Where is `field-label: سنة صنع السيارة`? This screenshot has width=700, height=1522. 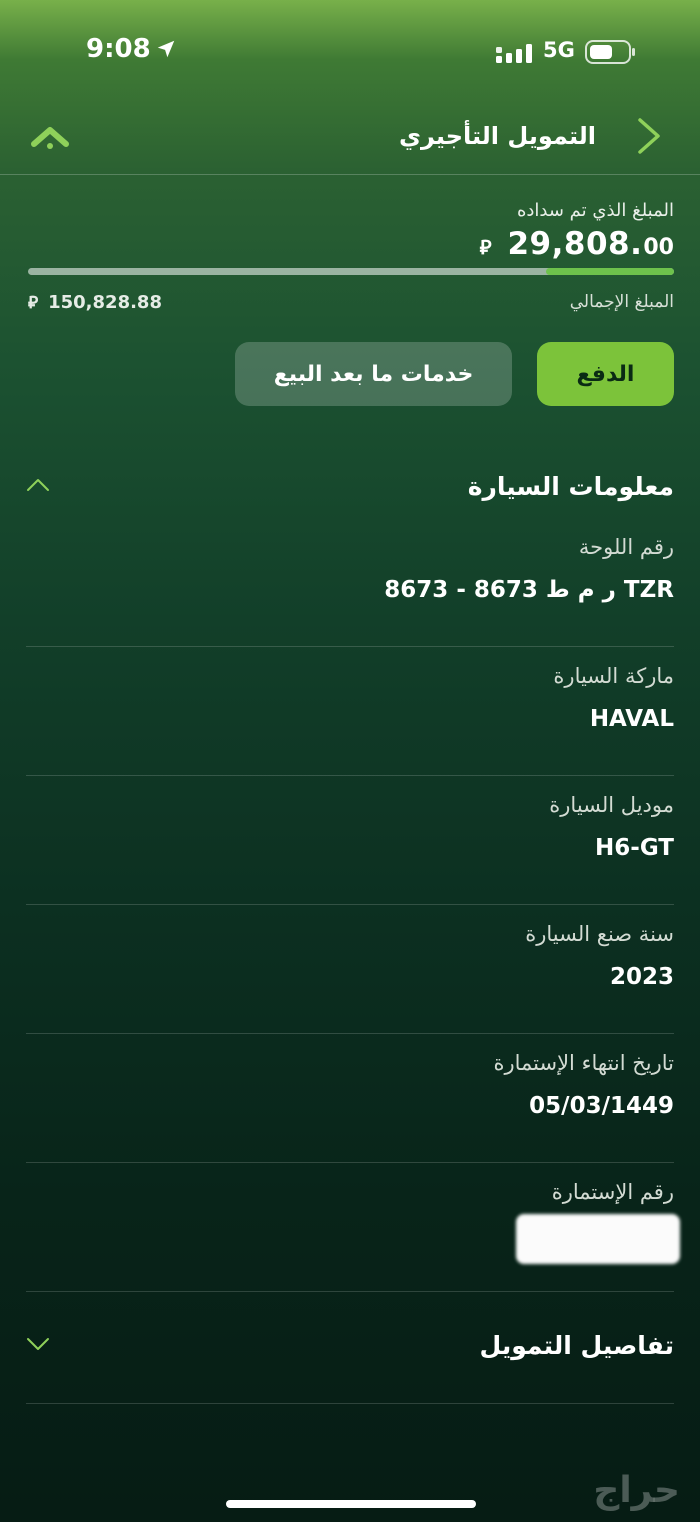 field-label: سنة صنع السيارة is located at coordinates (599, 934).